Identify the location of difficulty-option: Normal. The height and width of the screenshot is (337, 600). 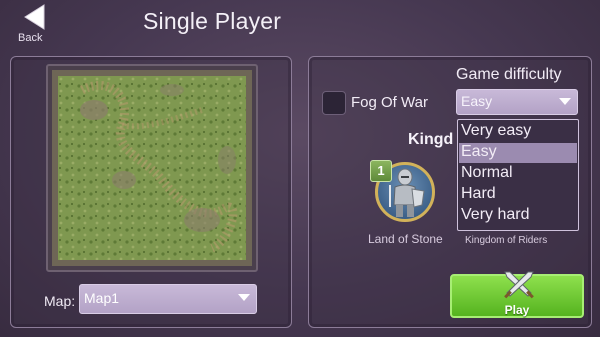
(518, 174).